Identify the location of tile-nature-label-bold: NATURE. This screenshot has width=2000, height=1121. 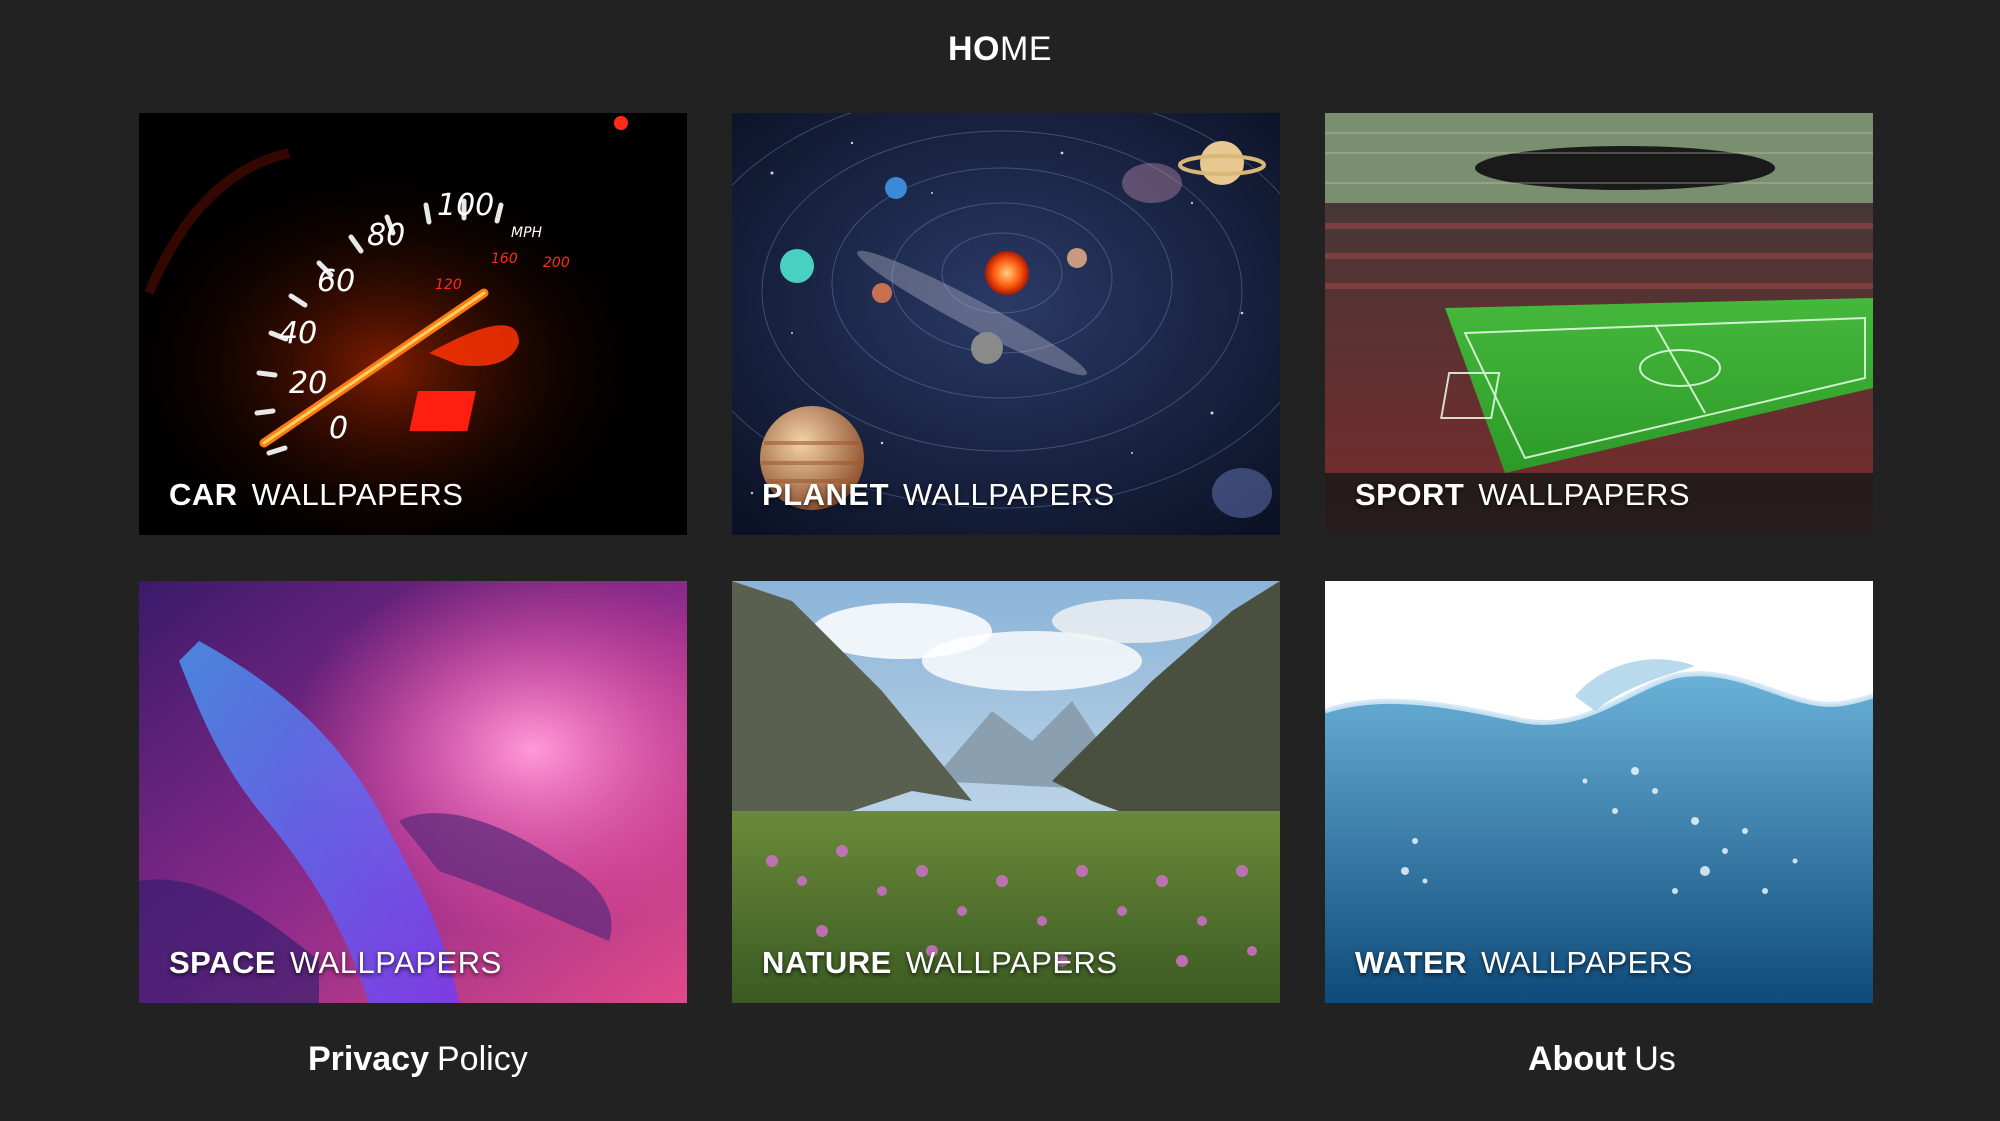
(827, 962).